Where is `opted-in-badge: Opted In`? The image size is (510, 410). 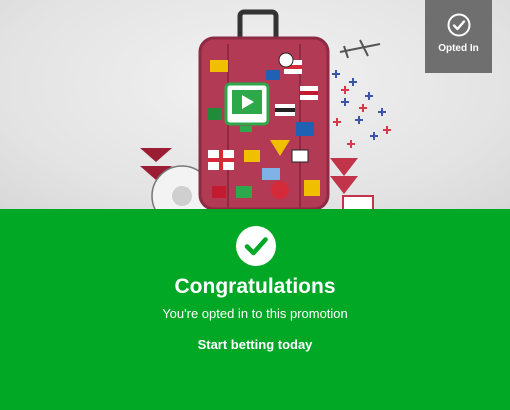 opted-in-badge: Opted In is located at coordinates (458, 36).